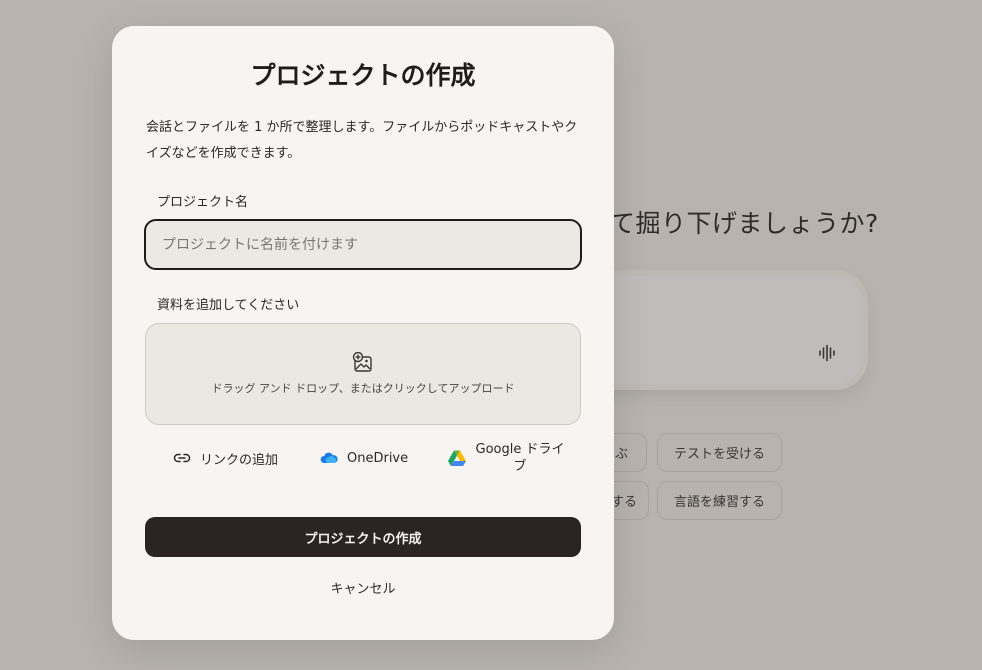 Image resolution: width=982 pixels, height=670 pixels. Describe the element at coordinates (520, 458) in the screenshot. I see `google-drive-label: Google ドライブ` at that location.